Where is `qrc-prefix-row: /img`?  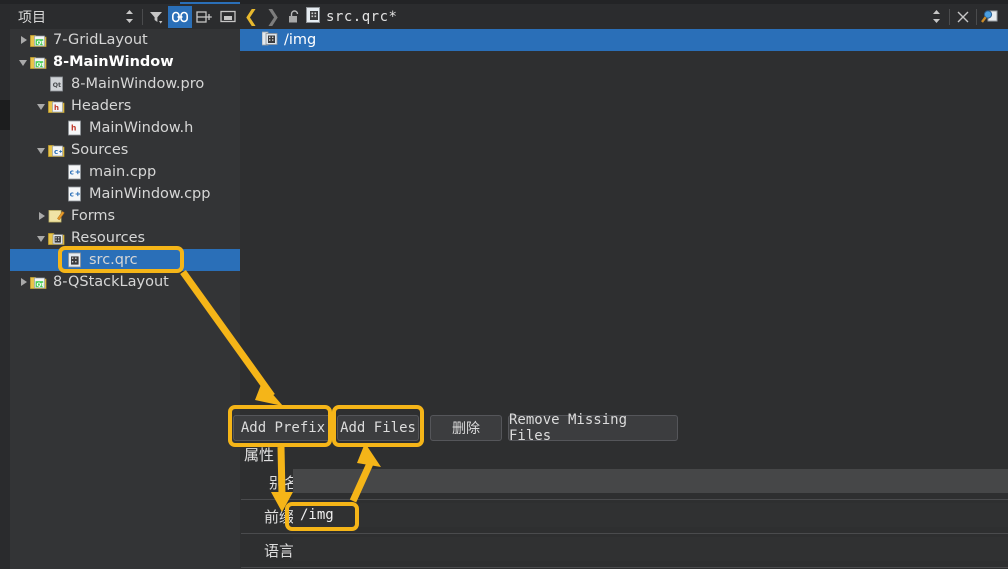
qrc-prefix-row: /img is located at coordinates (624, 40).